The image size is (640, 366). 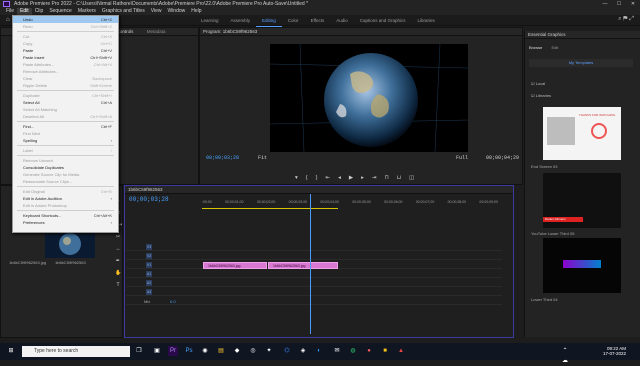 What do you see at coordinates (156, 31) in the screenshot?
I see `tab-metadata: Metadata` at bounding box center [156, 31].